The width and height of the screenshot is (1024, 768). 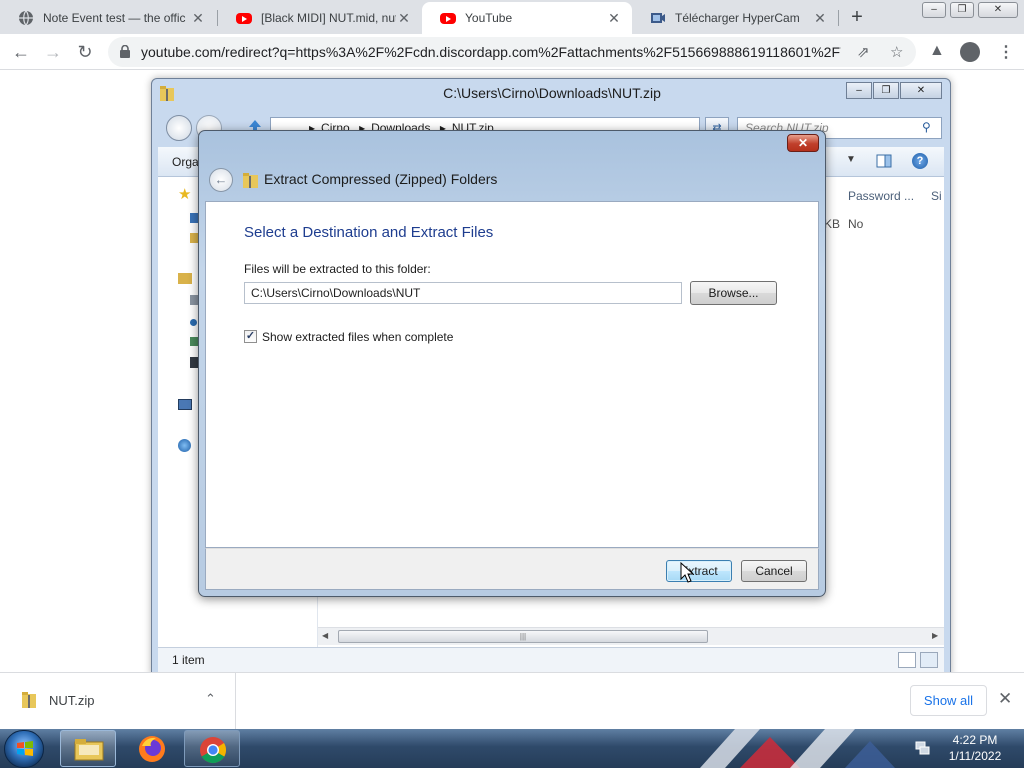 What do you see at coordinates (489, 18) in the screenshot?
I see `tab-title: YouTube` at bounding box center [489, 18].